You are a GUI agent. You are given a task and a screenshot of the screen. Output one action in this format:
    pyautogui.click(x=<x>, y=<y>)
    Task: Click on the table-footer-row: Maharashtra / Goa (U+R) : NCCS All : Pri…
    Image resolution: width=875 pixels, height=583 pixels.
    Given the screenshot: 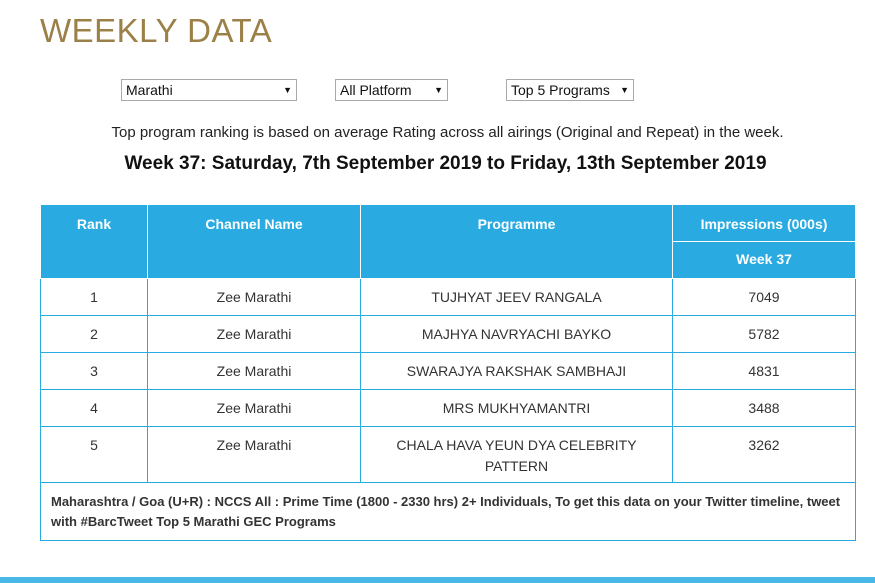 What is the action you would take?
    pyautogui.click(x=448, y=511)
    